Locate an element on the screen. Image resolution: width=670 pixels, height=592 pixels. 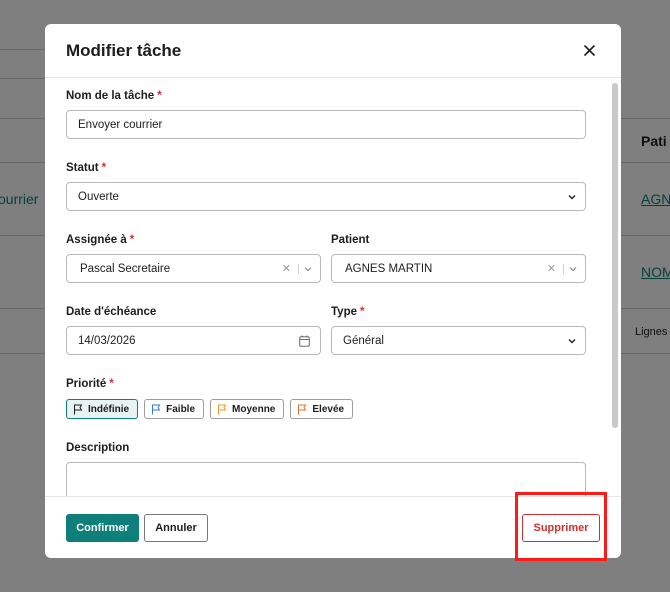
modal-title: Modifier tâche is located at coordinates (124, 50).